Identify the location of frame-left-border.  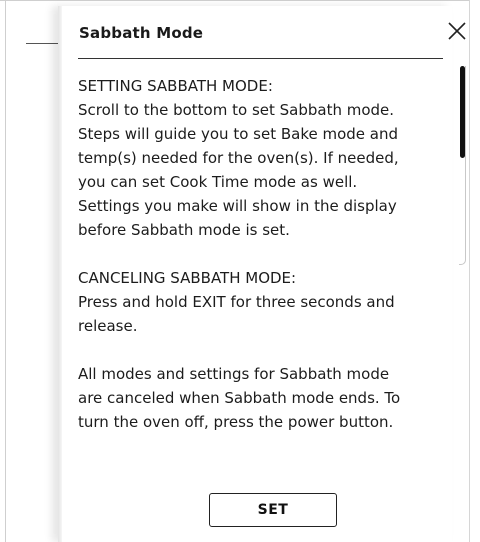
(5, 271).